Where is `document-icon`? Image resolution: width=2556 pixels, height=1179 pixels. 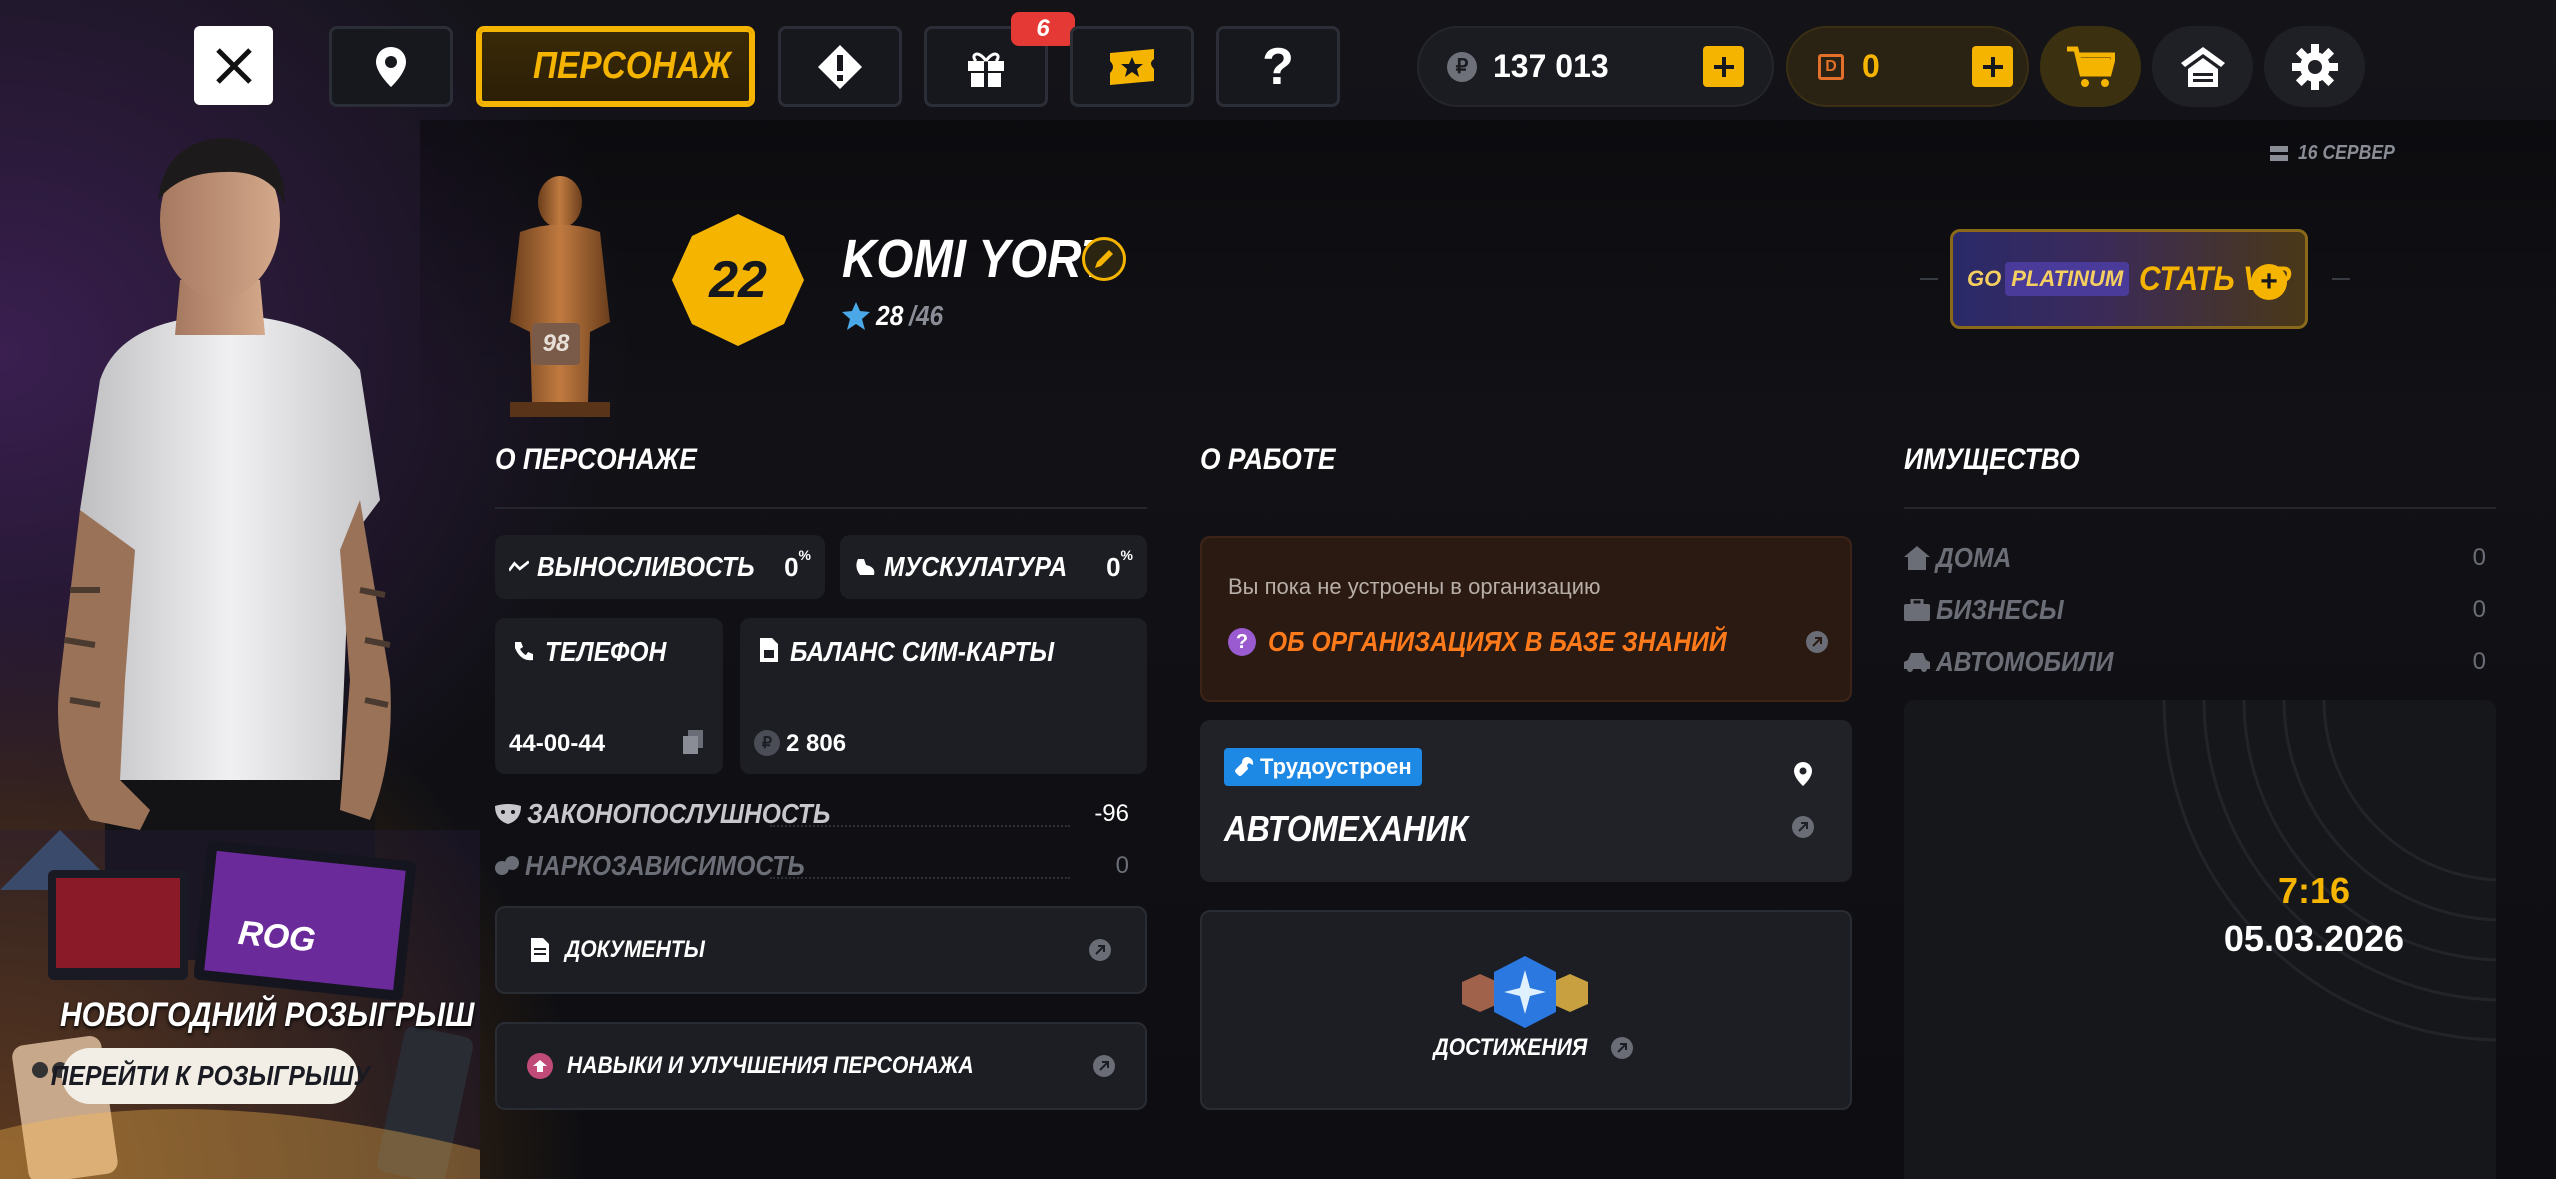
document-icon is located at coordinates (540, 950).